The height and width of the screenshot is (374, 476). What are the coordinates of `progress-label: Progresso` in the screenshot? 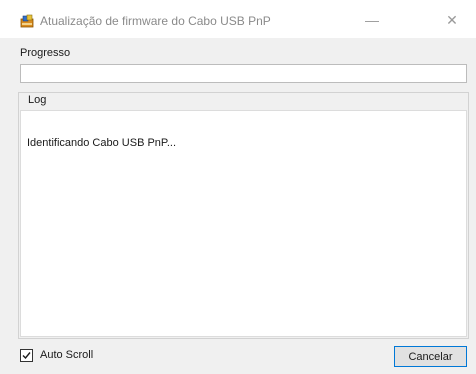 It's located at (45, 53).